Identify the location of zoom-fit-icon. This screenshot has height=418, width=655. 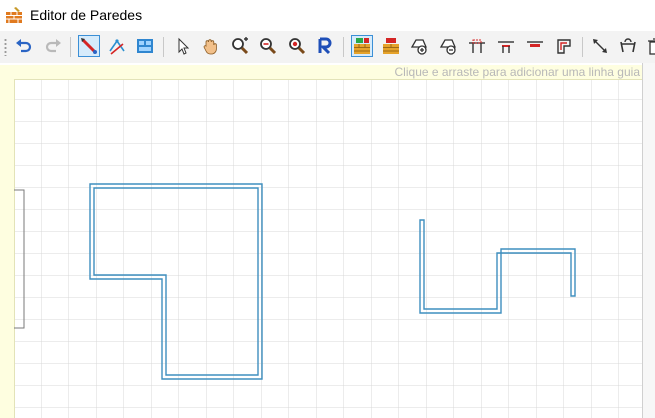
(297, 46).